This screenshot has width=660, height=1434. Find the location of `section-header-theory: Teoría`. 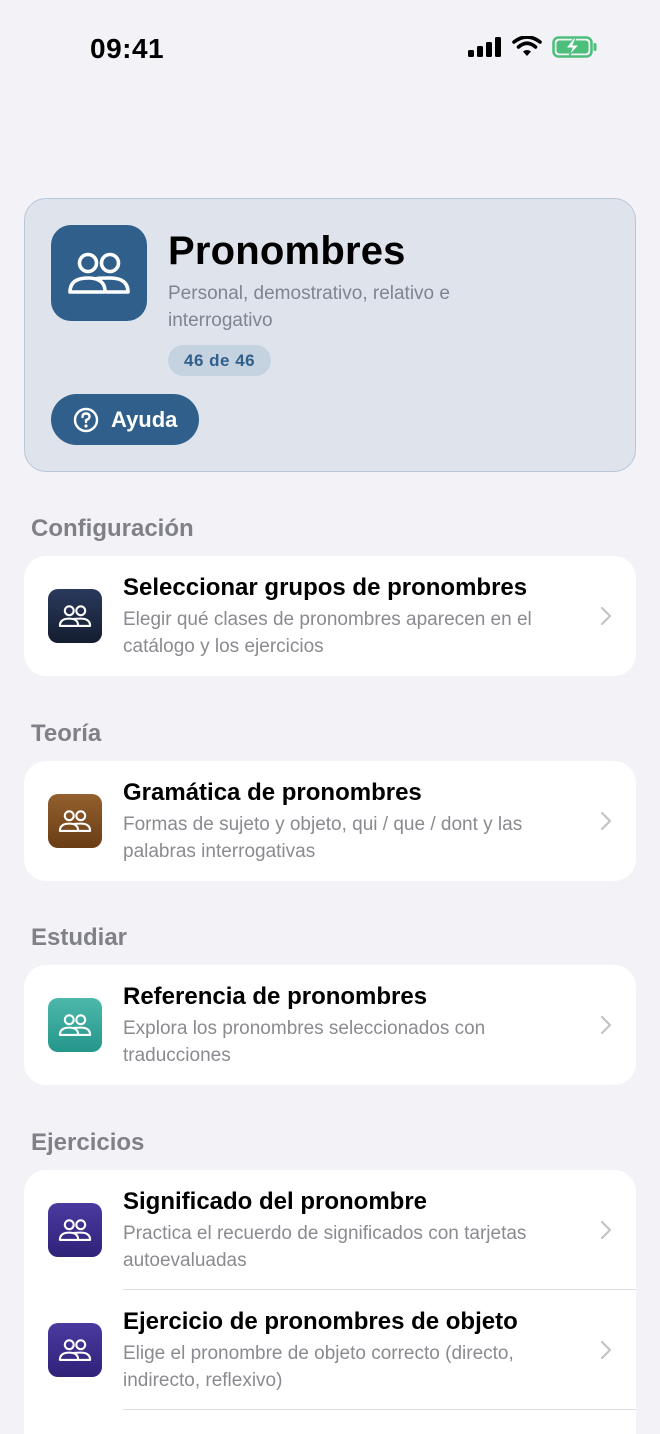

section-header-theory: Teoría is located at coordinates (66, 733).